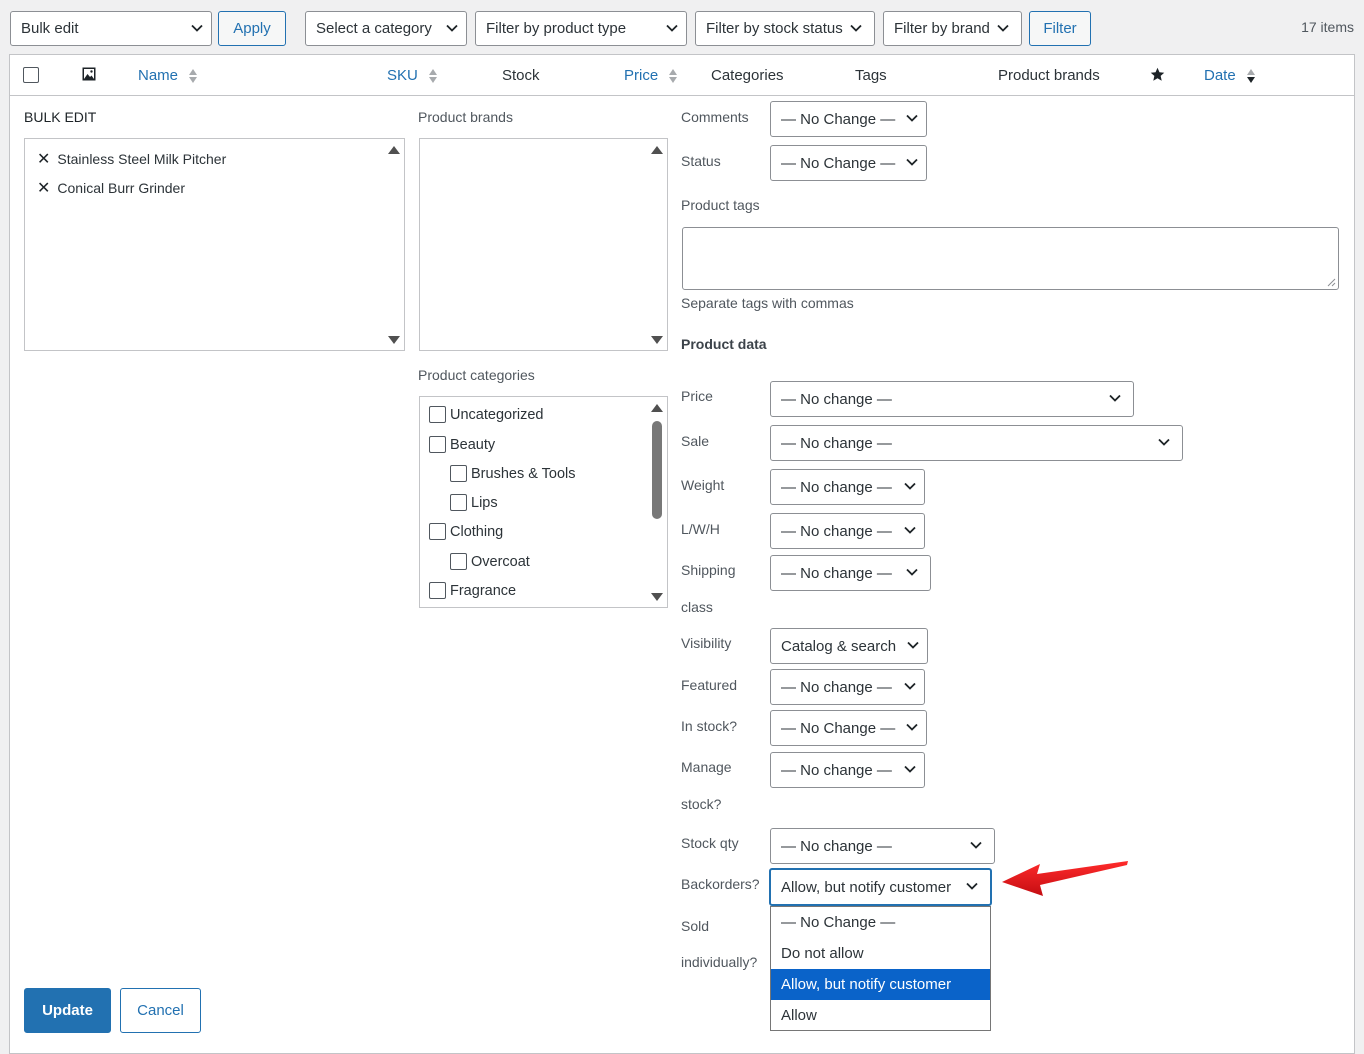 This screenshot has height=1054, width=1364. Describe the element at coordinates (111, 28) in the screenshot. I see `bulk-action-select: Bulk edit` at that location.